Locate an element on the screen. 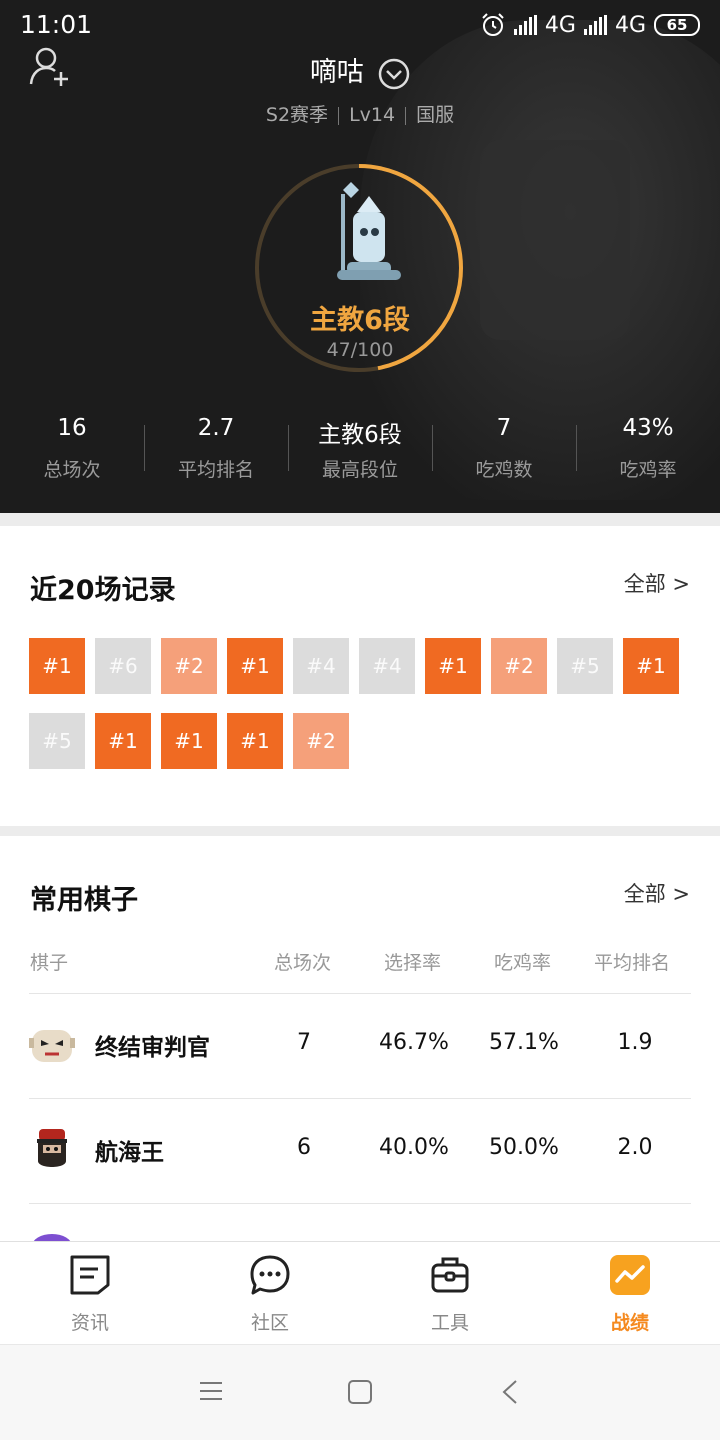 The image size is (720, 1440). piece-games: 7 is located at coordinates (304, 1042).